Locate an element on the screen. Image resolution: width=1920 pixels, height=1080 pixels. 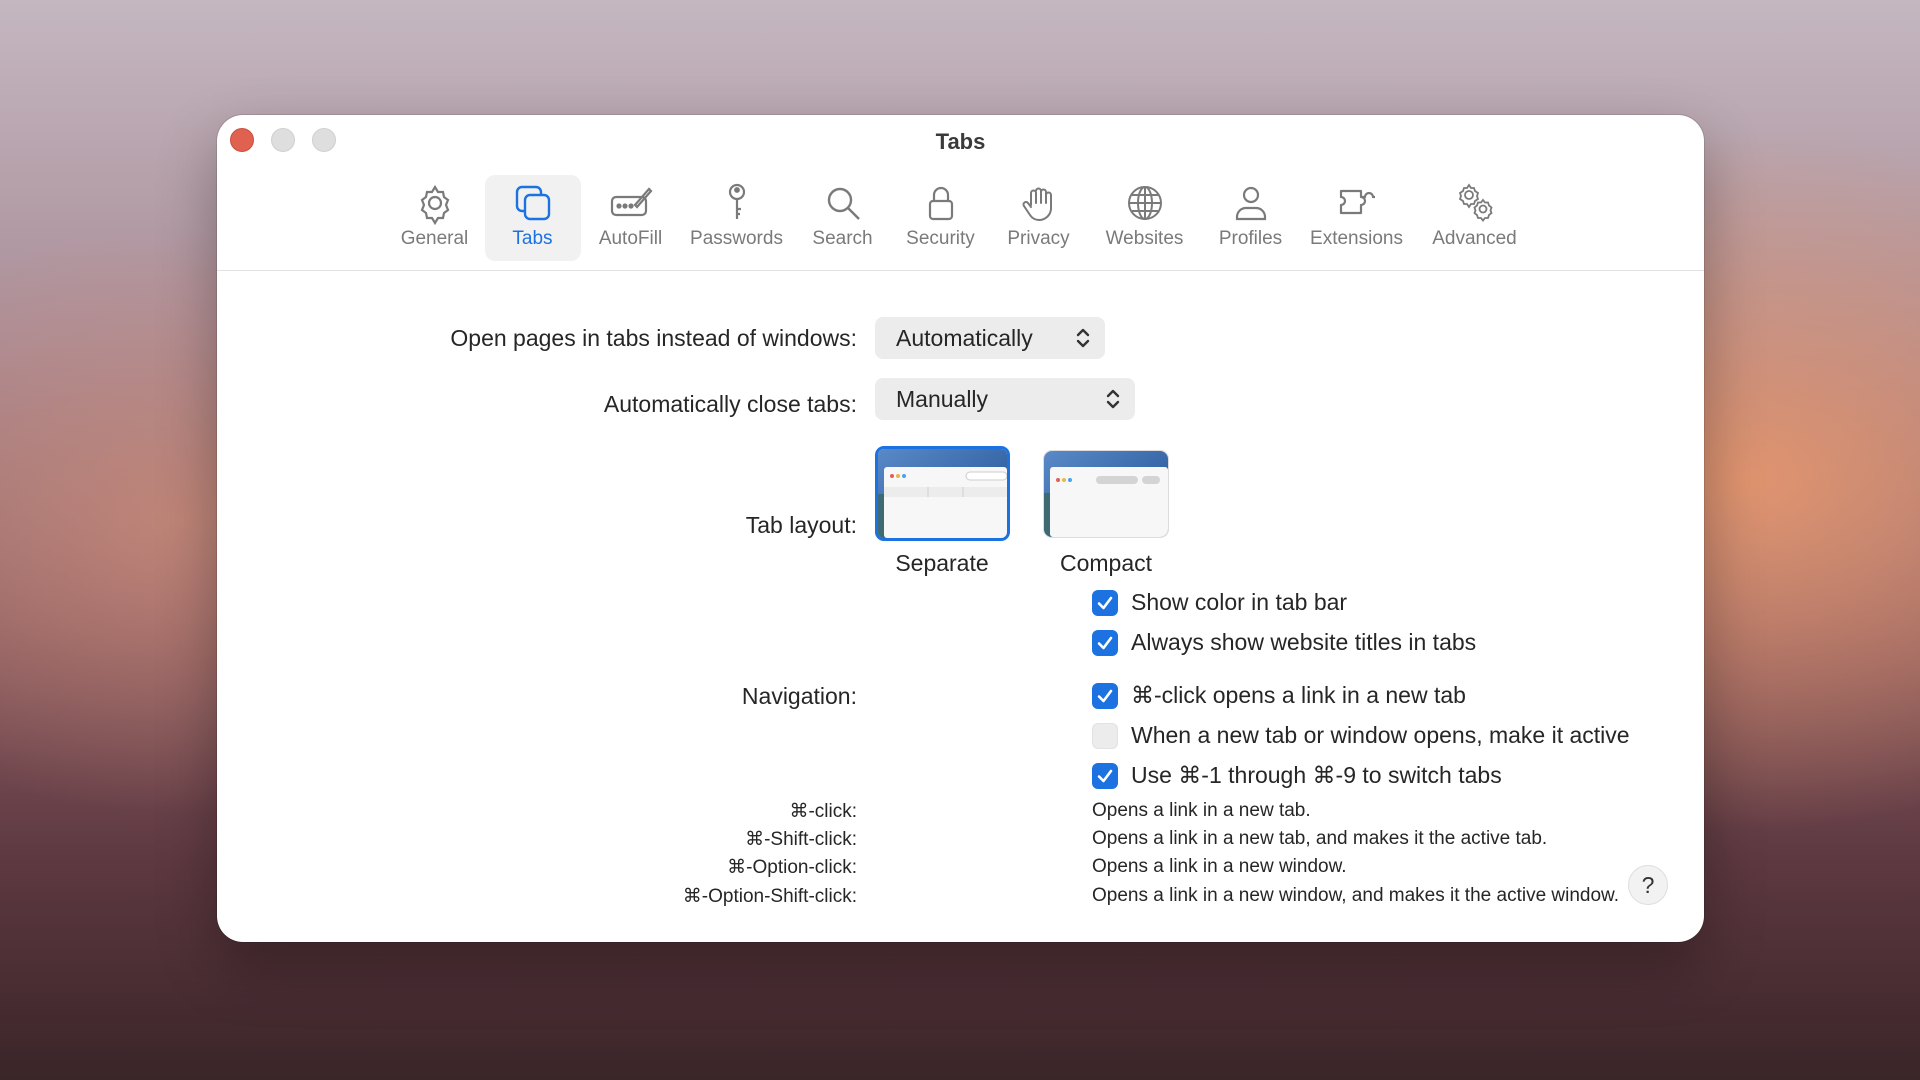
tab-profiles: Profiles is located at coordinates (1251, 218).